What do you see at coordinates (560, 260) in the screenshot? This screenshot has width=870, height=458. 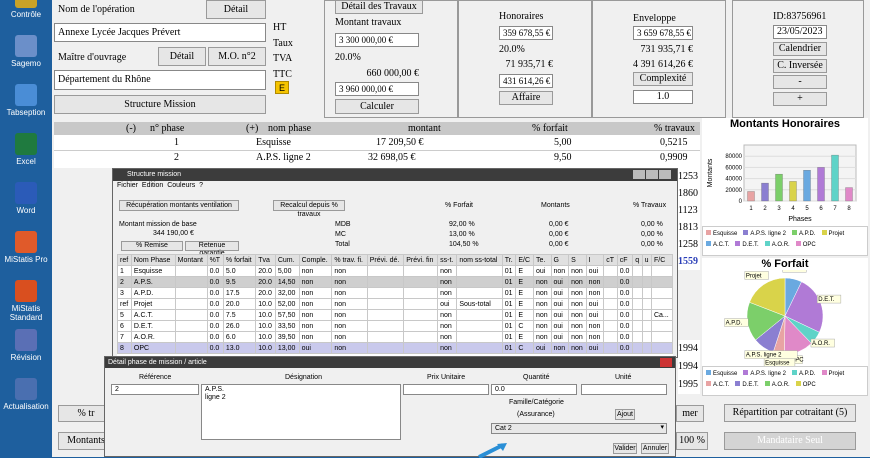 I see `grid-header: G` at bounding box center [560, 260].